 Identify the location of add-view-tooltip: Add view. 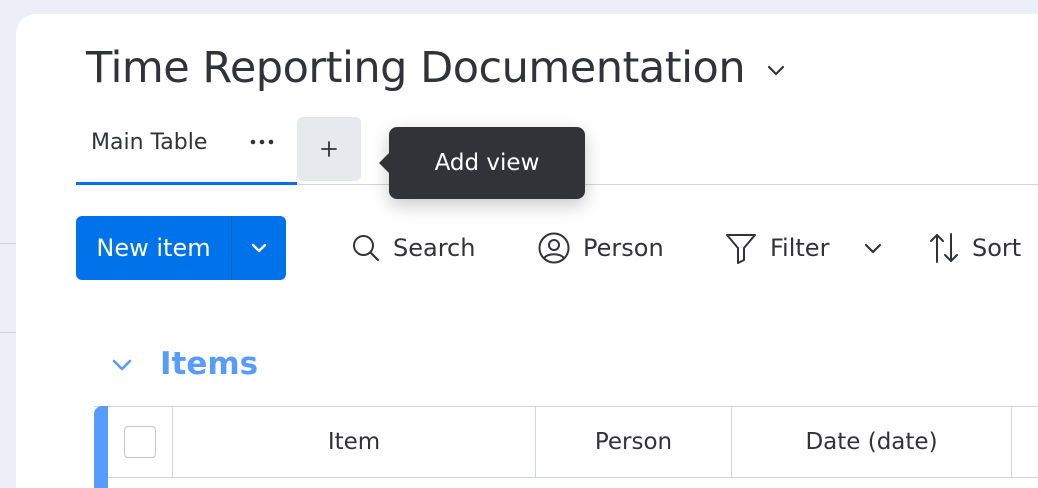
(482, 163).